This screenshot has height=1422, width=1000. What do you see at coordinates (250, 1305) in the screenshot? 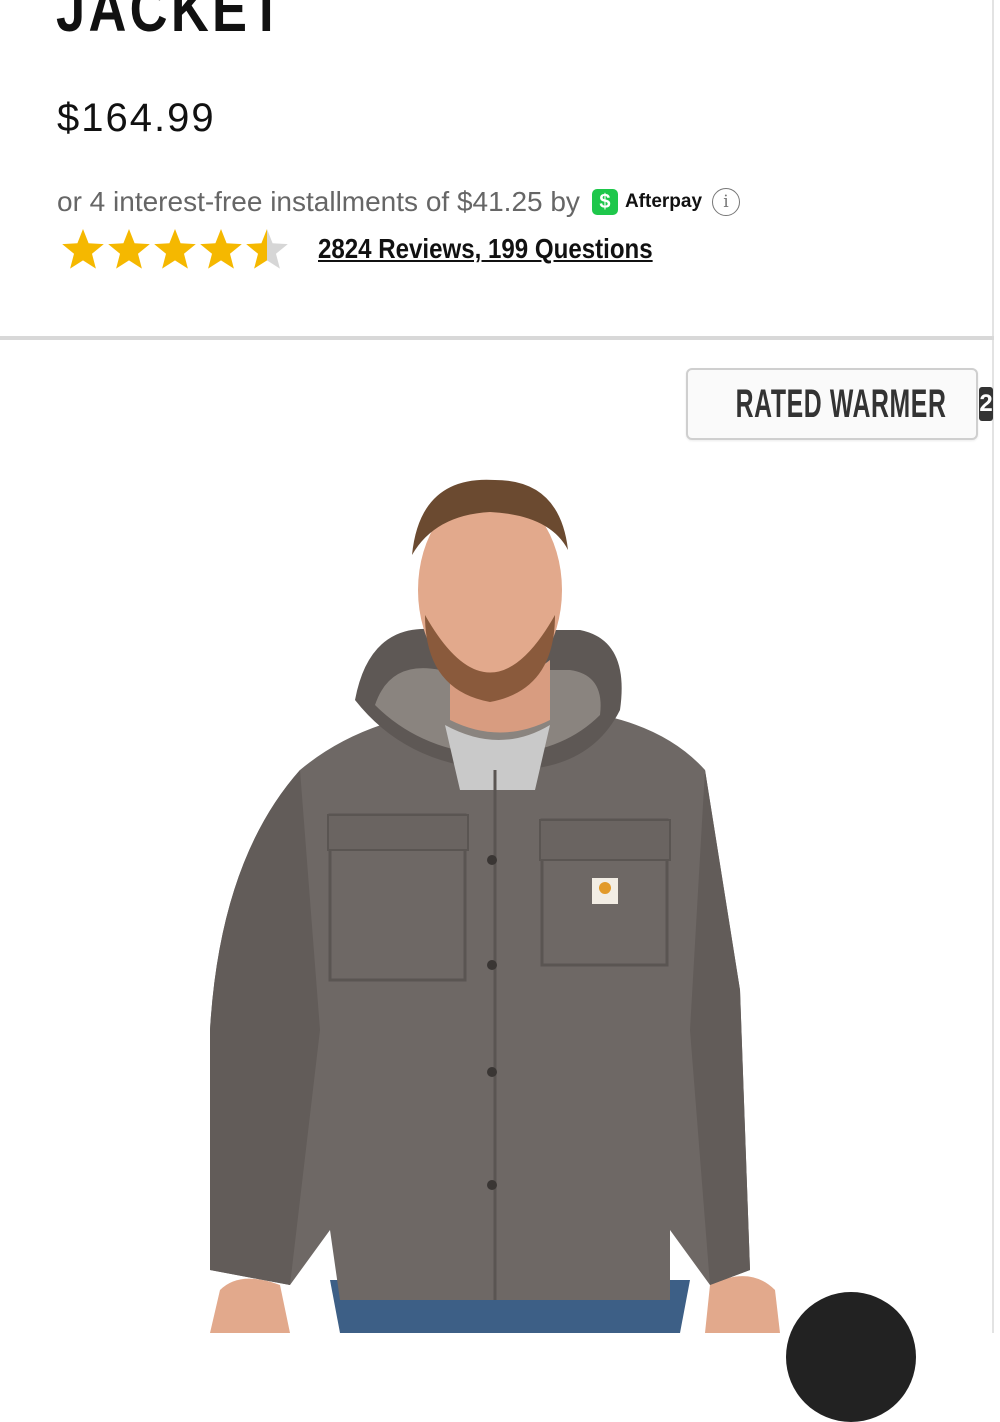
I see `left-hand` at bounding box center [250, 1305].